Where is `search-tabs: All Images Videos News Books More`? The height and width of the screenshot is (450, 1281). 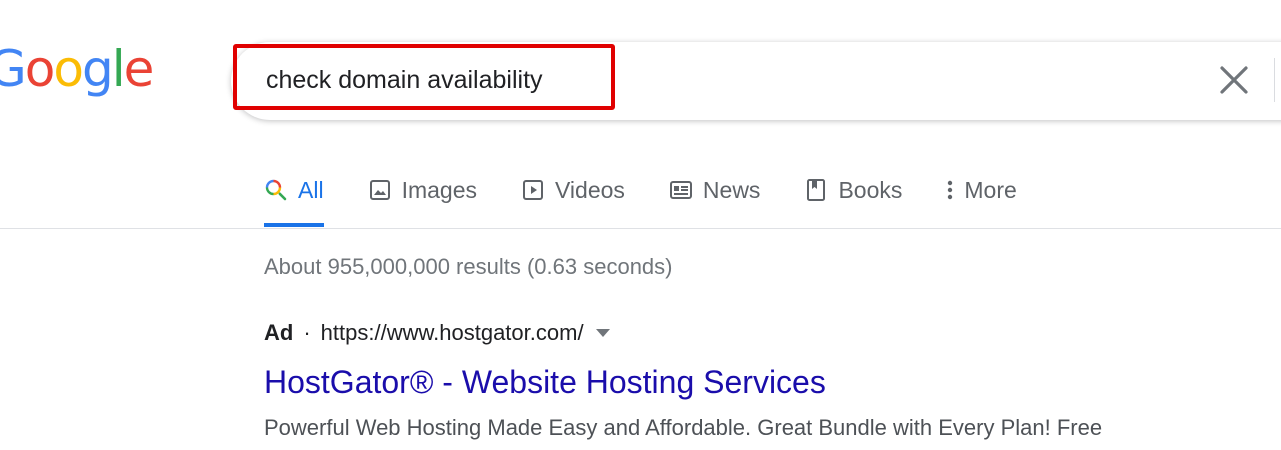
search-tabs: All Images Videos News Books More is located at coordinates (662, 199).